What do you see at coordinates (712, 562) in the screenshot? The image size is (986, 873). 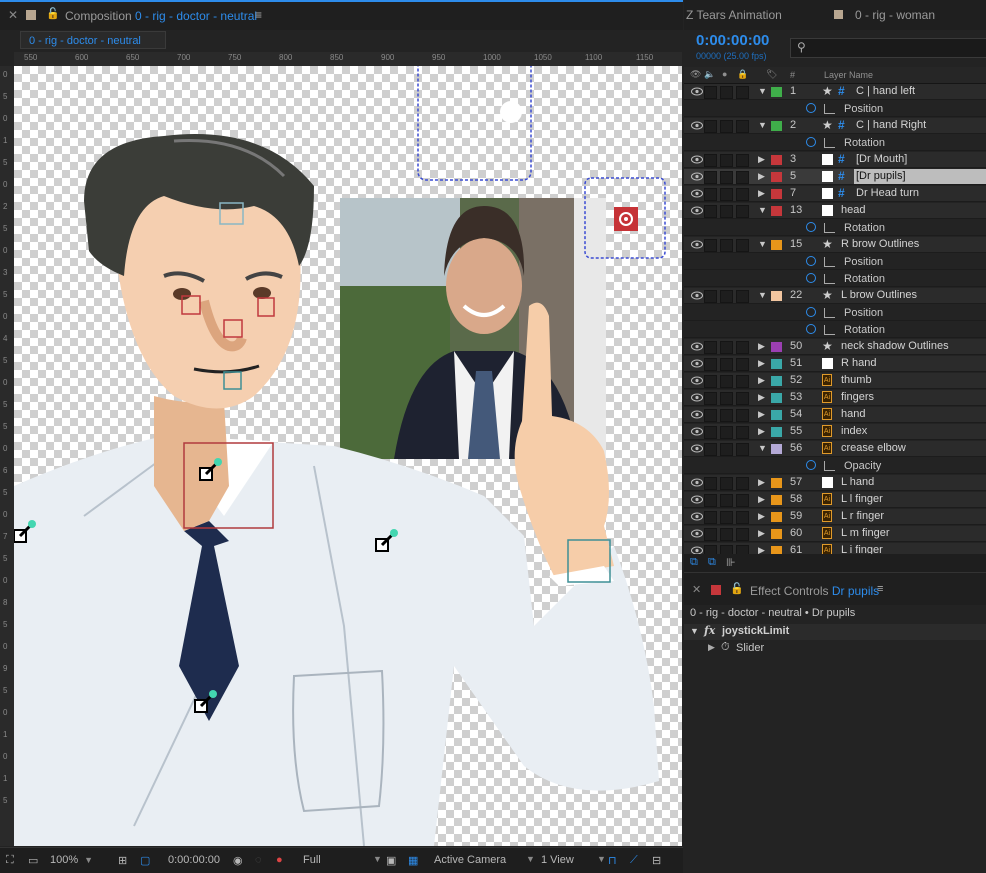 I see `transfer-controls-icon: ⧉` at bounding box center [712, 562].